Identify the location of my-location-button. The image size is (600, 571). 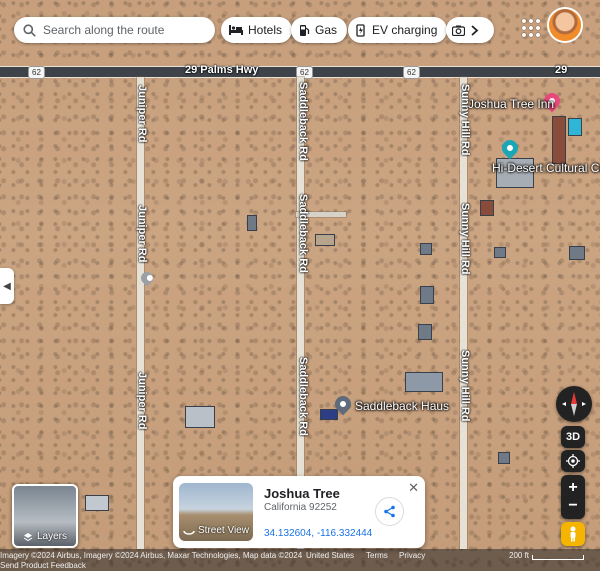
(573, 461).